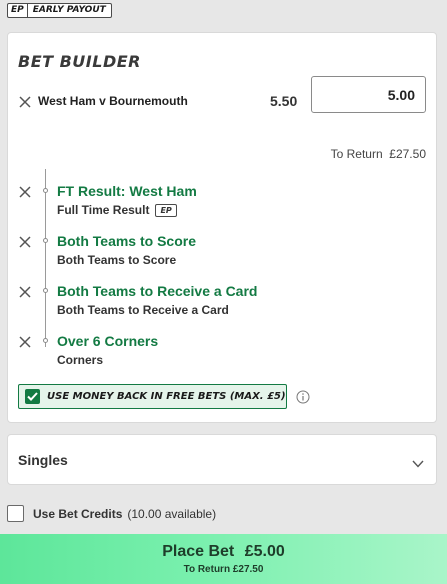 The image size is (447, 584). What do you see at coordinates (43, 460) in the screenshot?
I see `singles-label: Singles` at bounding box center [43, 460].